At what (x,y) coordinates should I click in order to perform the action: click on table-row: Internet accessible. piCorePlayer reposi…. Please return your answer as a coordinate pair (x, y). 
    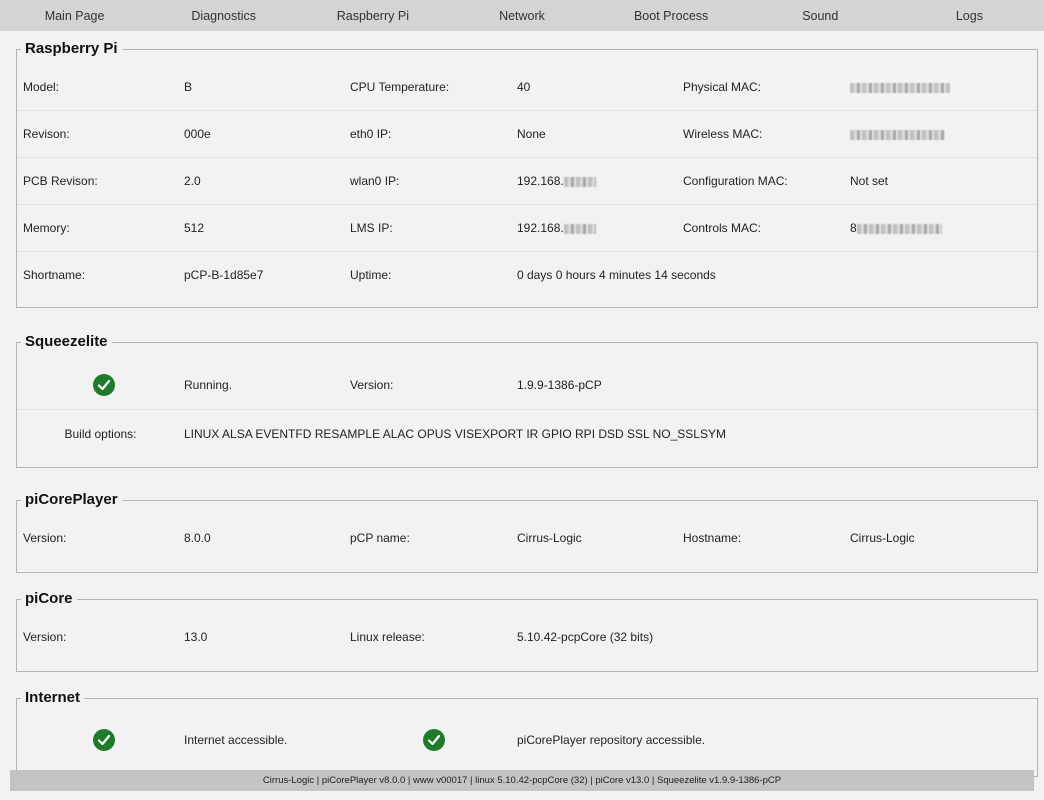
    Looking at the image, I should click on (527, 740).